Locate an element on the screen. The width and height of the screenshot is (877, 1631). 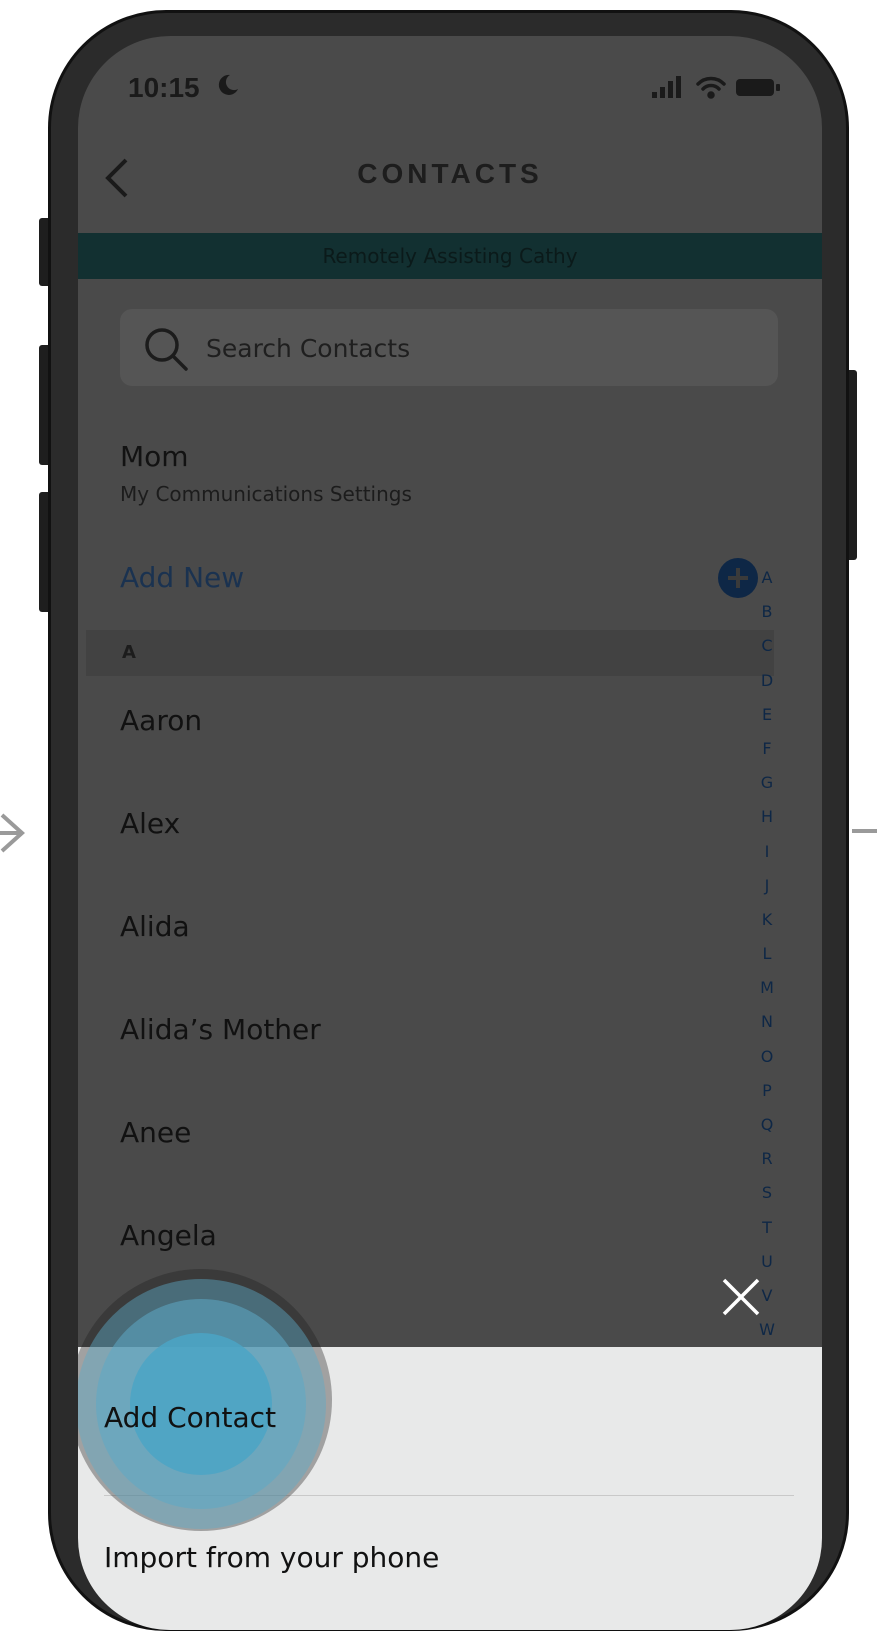
alphabet-letter: C is located at coordinates (767, 646).